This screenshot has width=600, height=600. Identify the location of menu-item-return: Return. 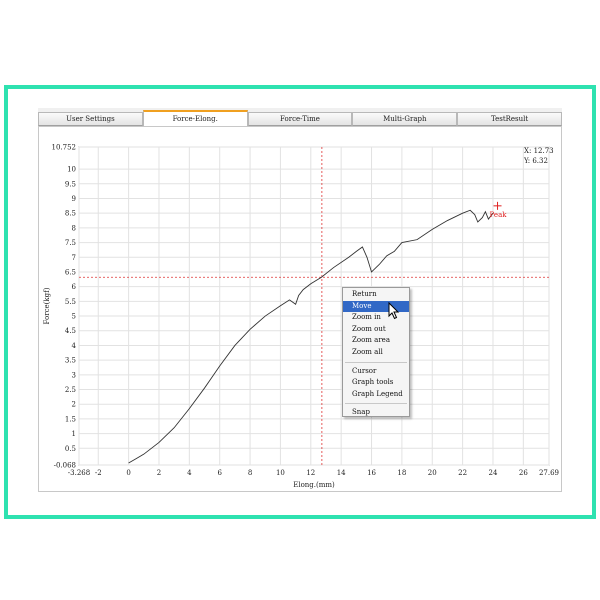
(376, 295).